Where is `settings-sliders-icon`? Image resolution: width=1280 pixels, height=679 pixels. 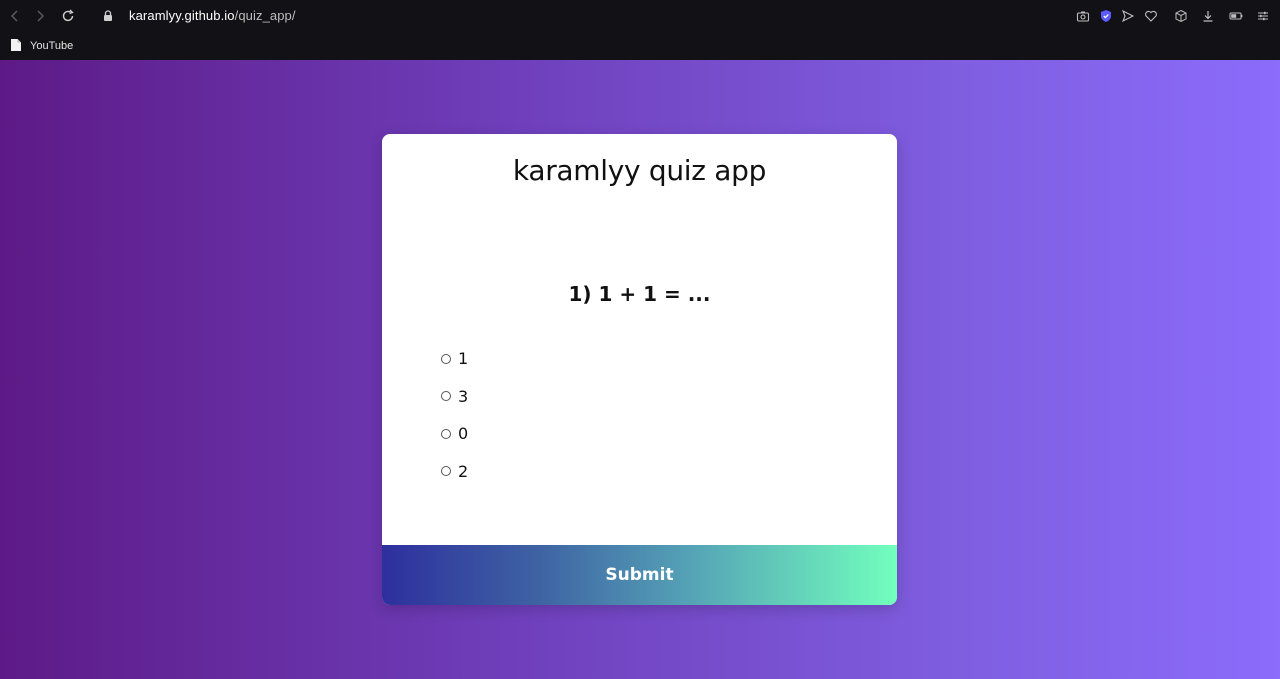
settings-sliders-icon is located at coordinates (1263, 16).